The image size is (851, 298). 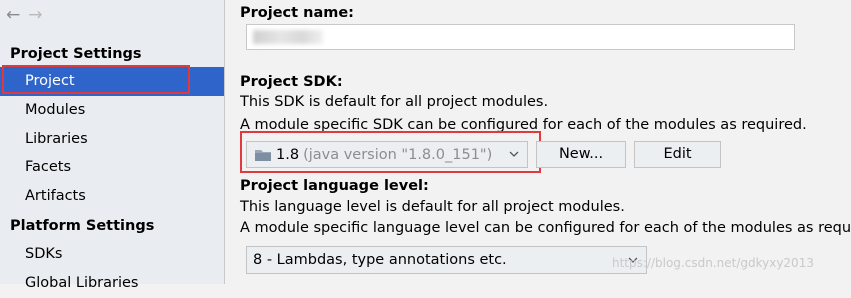 What do you see at coordinates (297, 13) in the screenshot?
I see `project-name-label: Project name:` at bounding box center [297, 13].